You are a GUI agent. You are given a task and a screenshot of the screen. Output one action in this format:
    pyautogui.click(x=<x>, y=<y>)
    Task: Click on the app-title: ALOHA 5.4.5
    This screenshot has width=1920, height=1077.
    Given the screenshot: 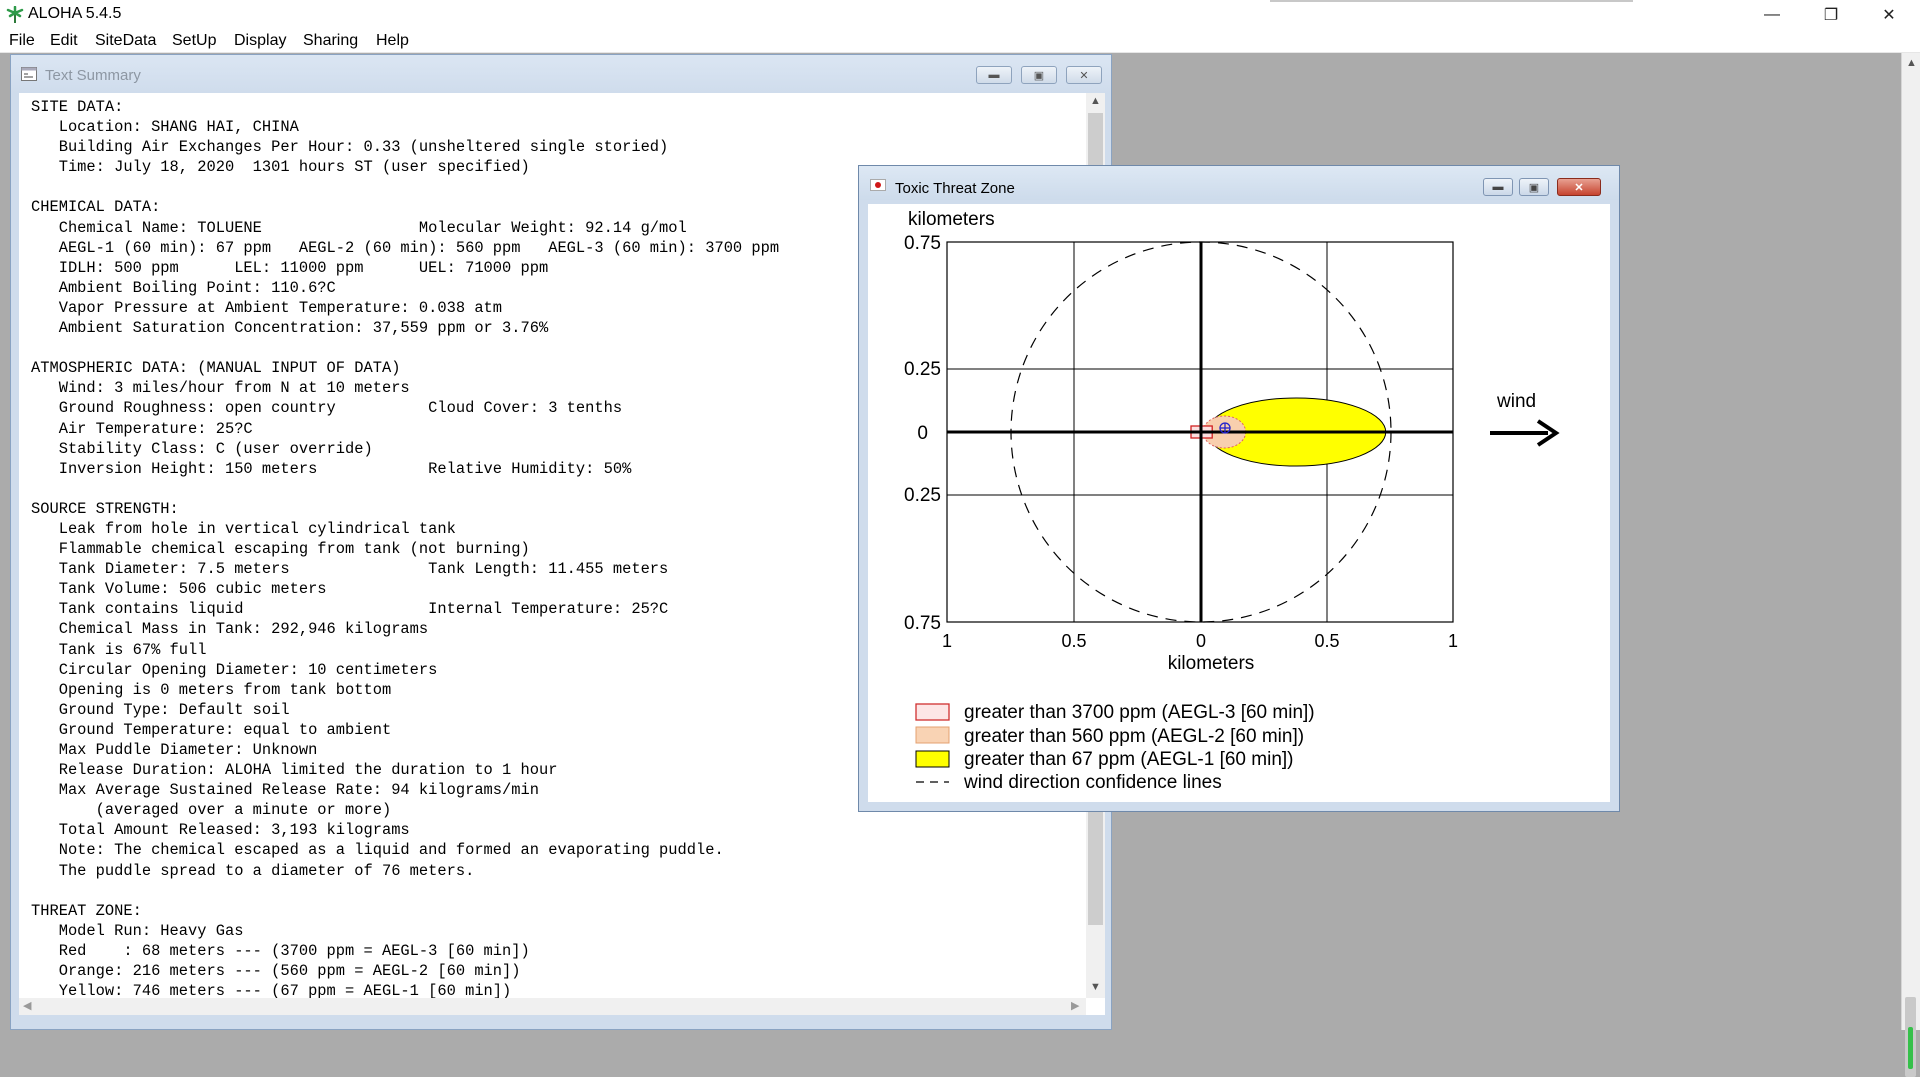 What is the action you would take?
    pyautogui.click(x=75, y=13)
    